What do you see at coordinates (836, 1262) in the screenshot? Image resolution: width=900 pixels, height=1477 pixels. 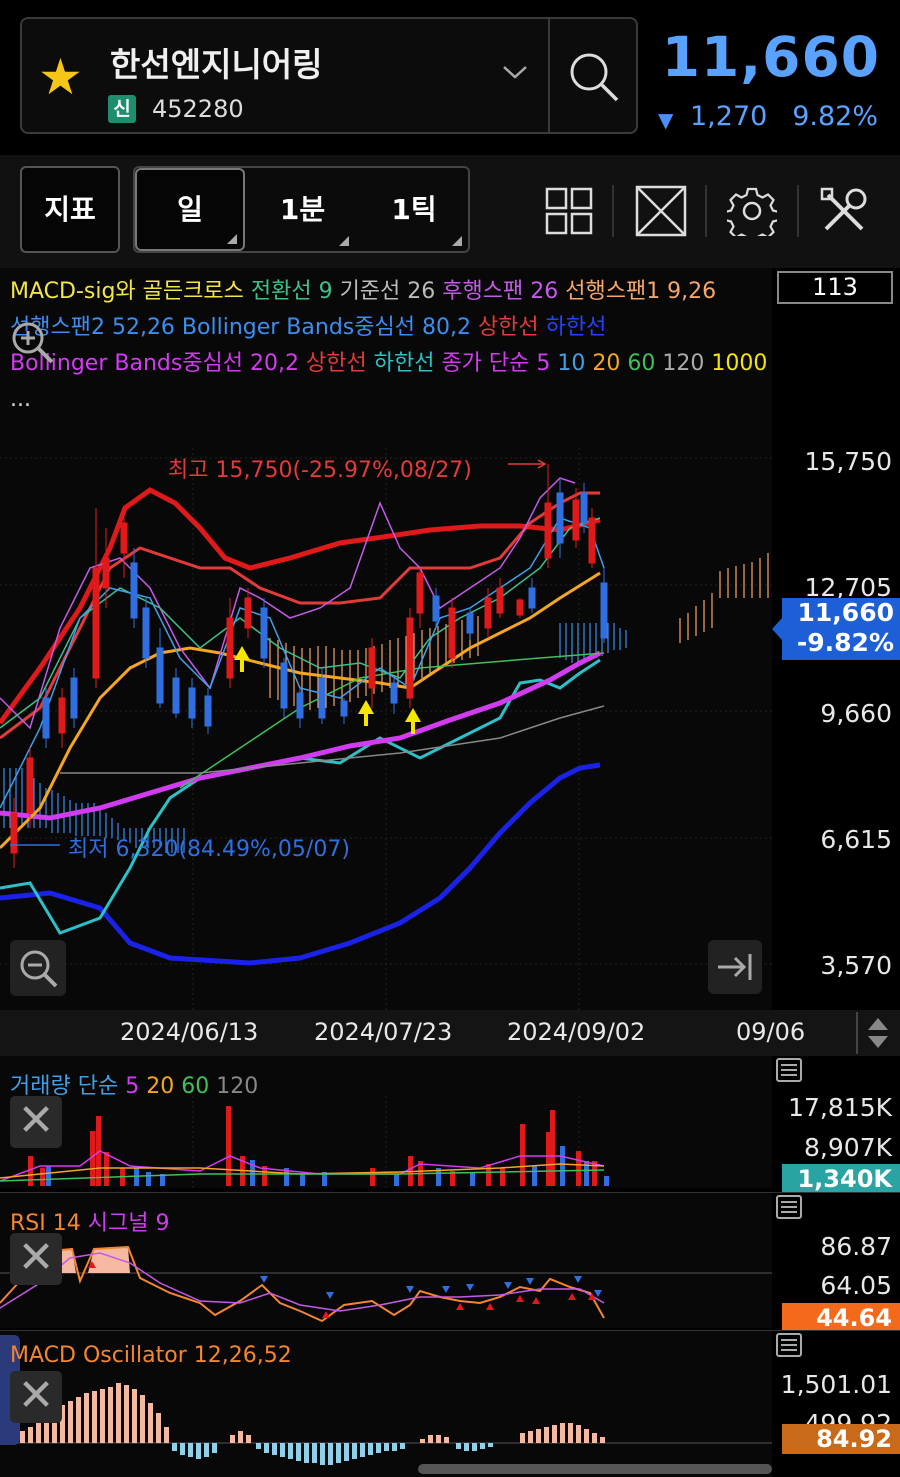 I see `rsi-axis: 86.87 64.05 44.64` at bounding box center [836, 1262].